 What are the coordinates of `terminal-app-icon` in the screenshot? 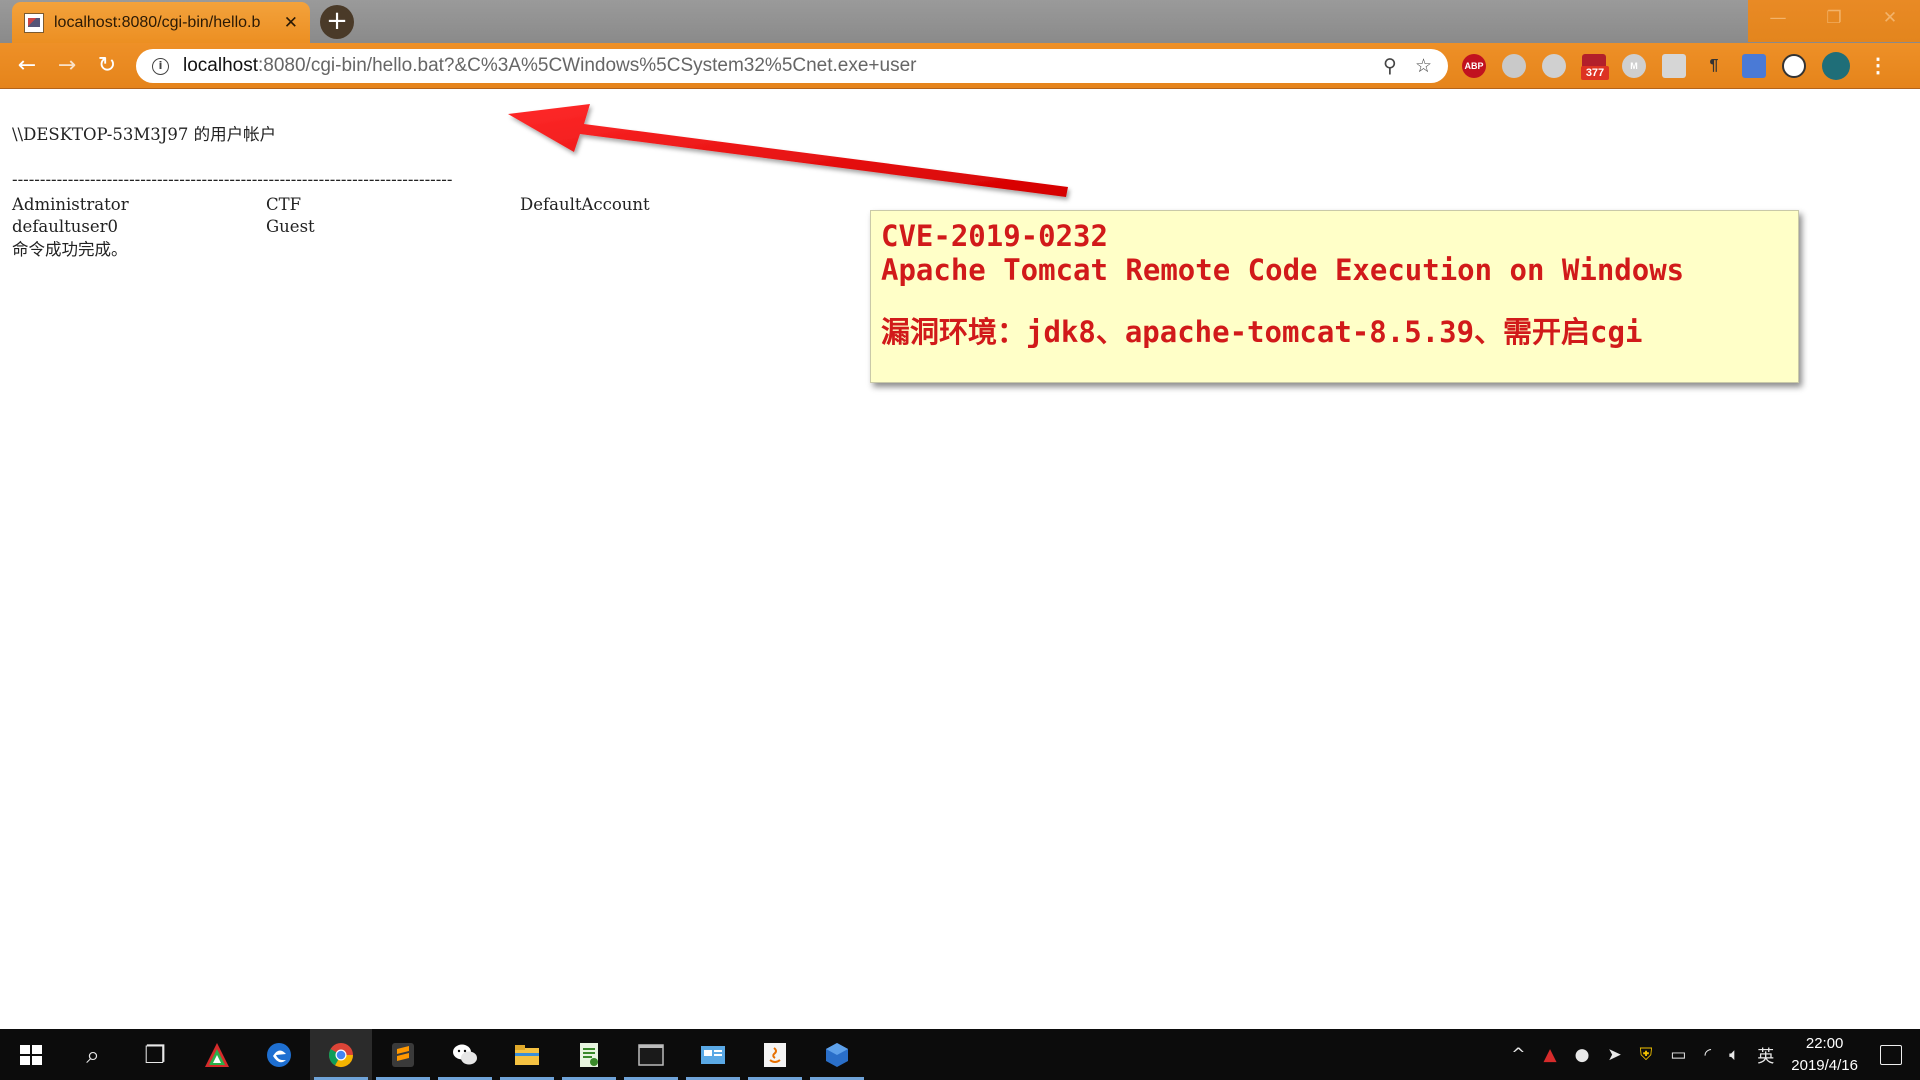 It's located at (651, 1054).